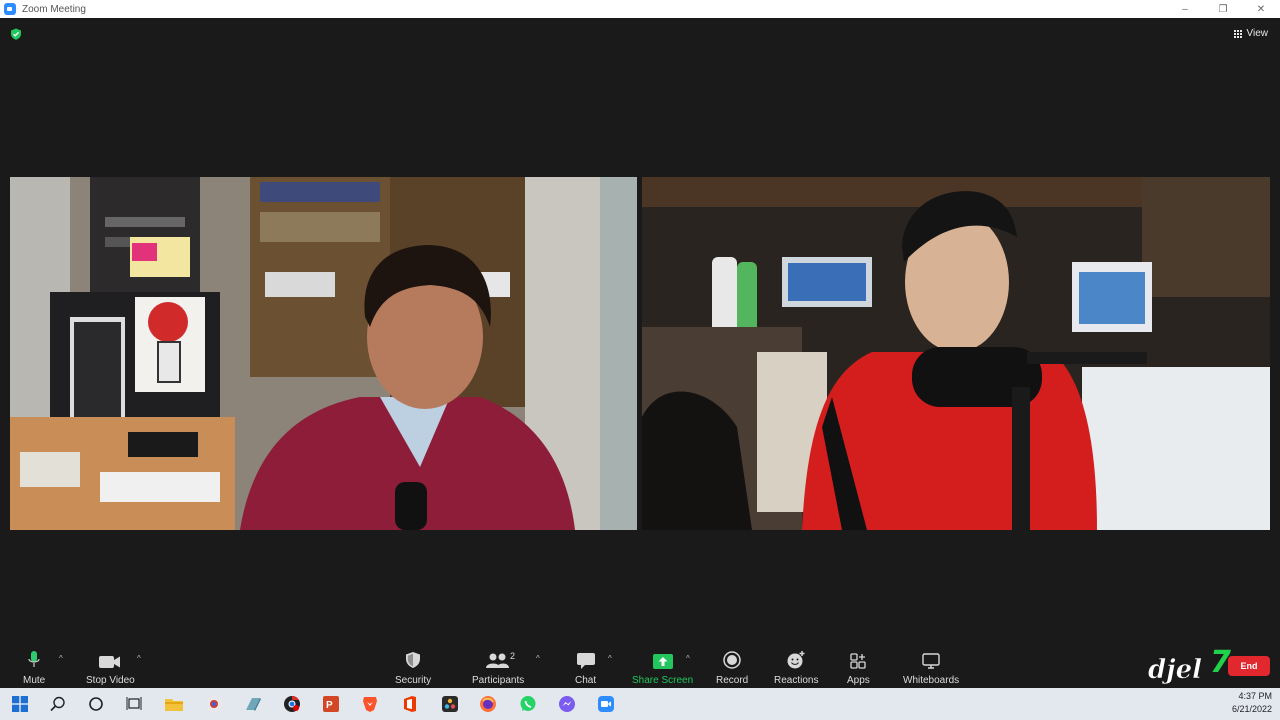 This screenshot has width=1280, height=720. What do you see at coordinates (498, 659) in the screenshot?
I see `participants-icon` at bounding box center [498, 659].